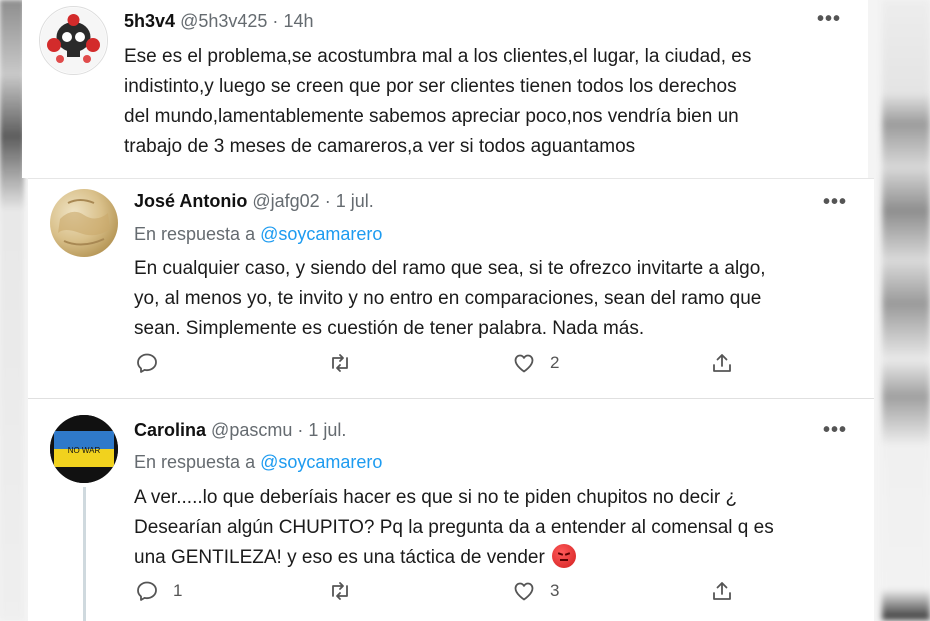 This screenshot has height=621, width=930. What do you see at coordinates (535, 591) in the screenshot?
I see `like-button: 3` at bounding box center [535, 591].